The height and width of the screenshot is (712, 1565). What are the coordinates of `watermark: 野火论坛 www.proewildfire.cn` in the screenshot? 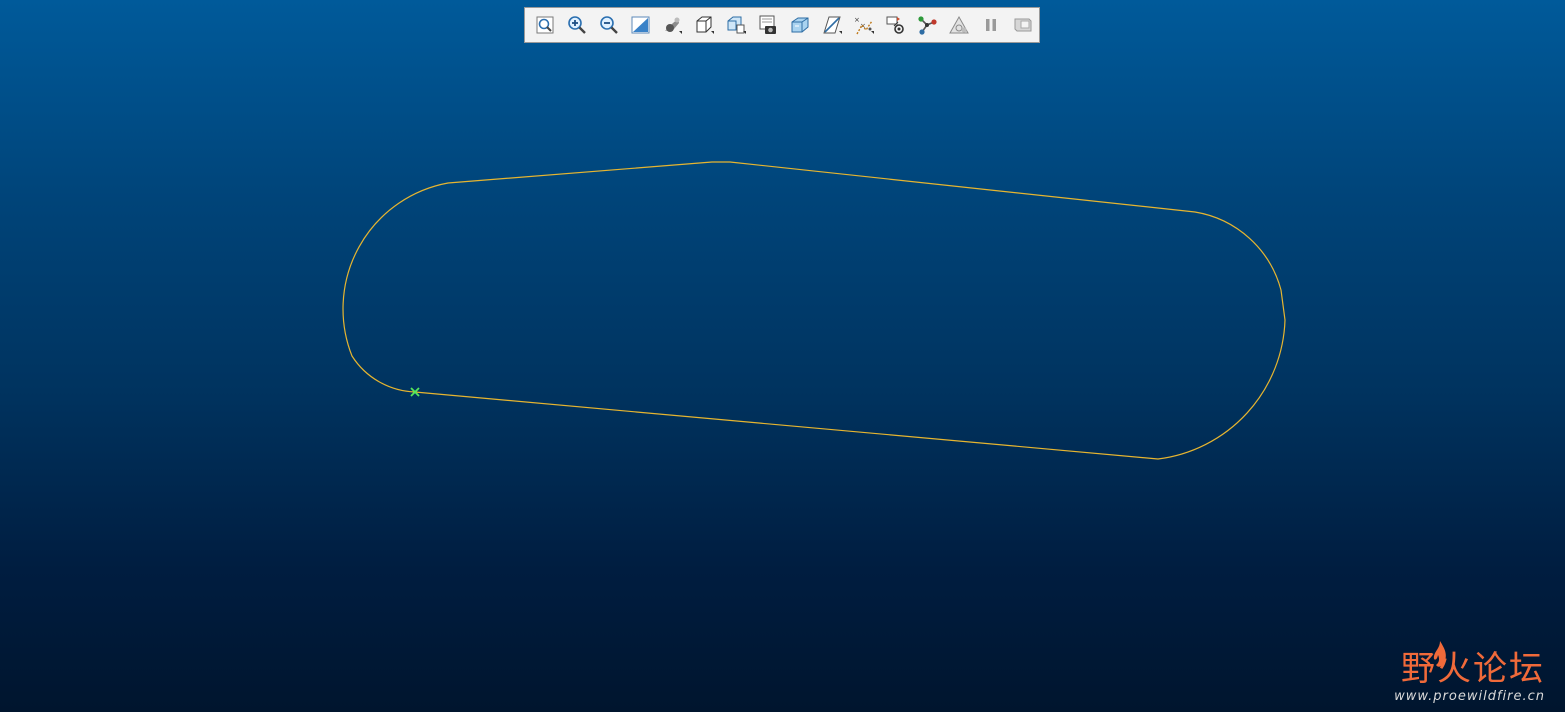 It's located at (1469, 672).